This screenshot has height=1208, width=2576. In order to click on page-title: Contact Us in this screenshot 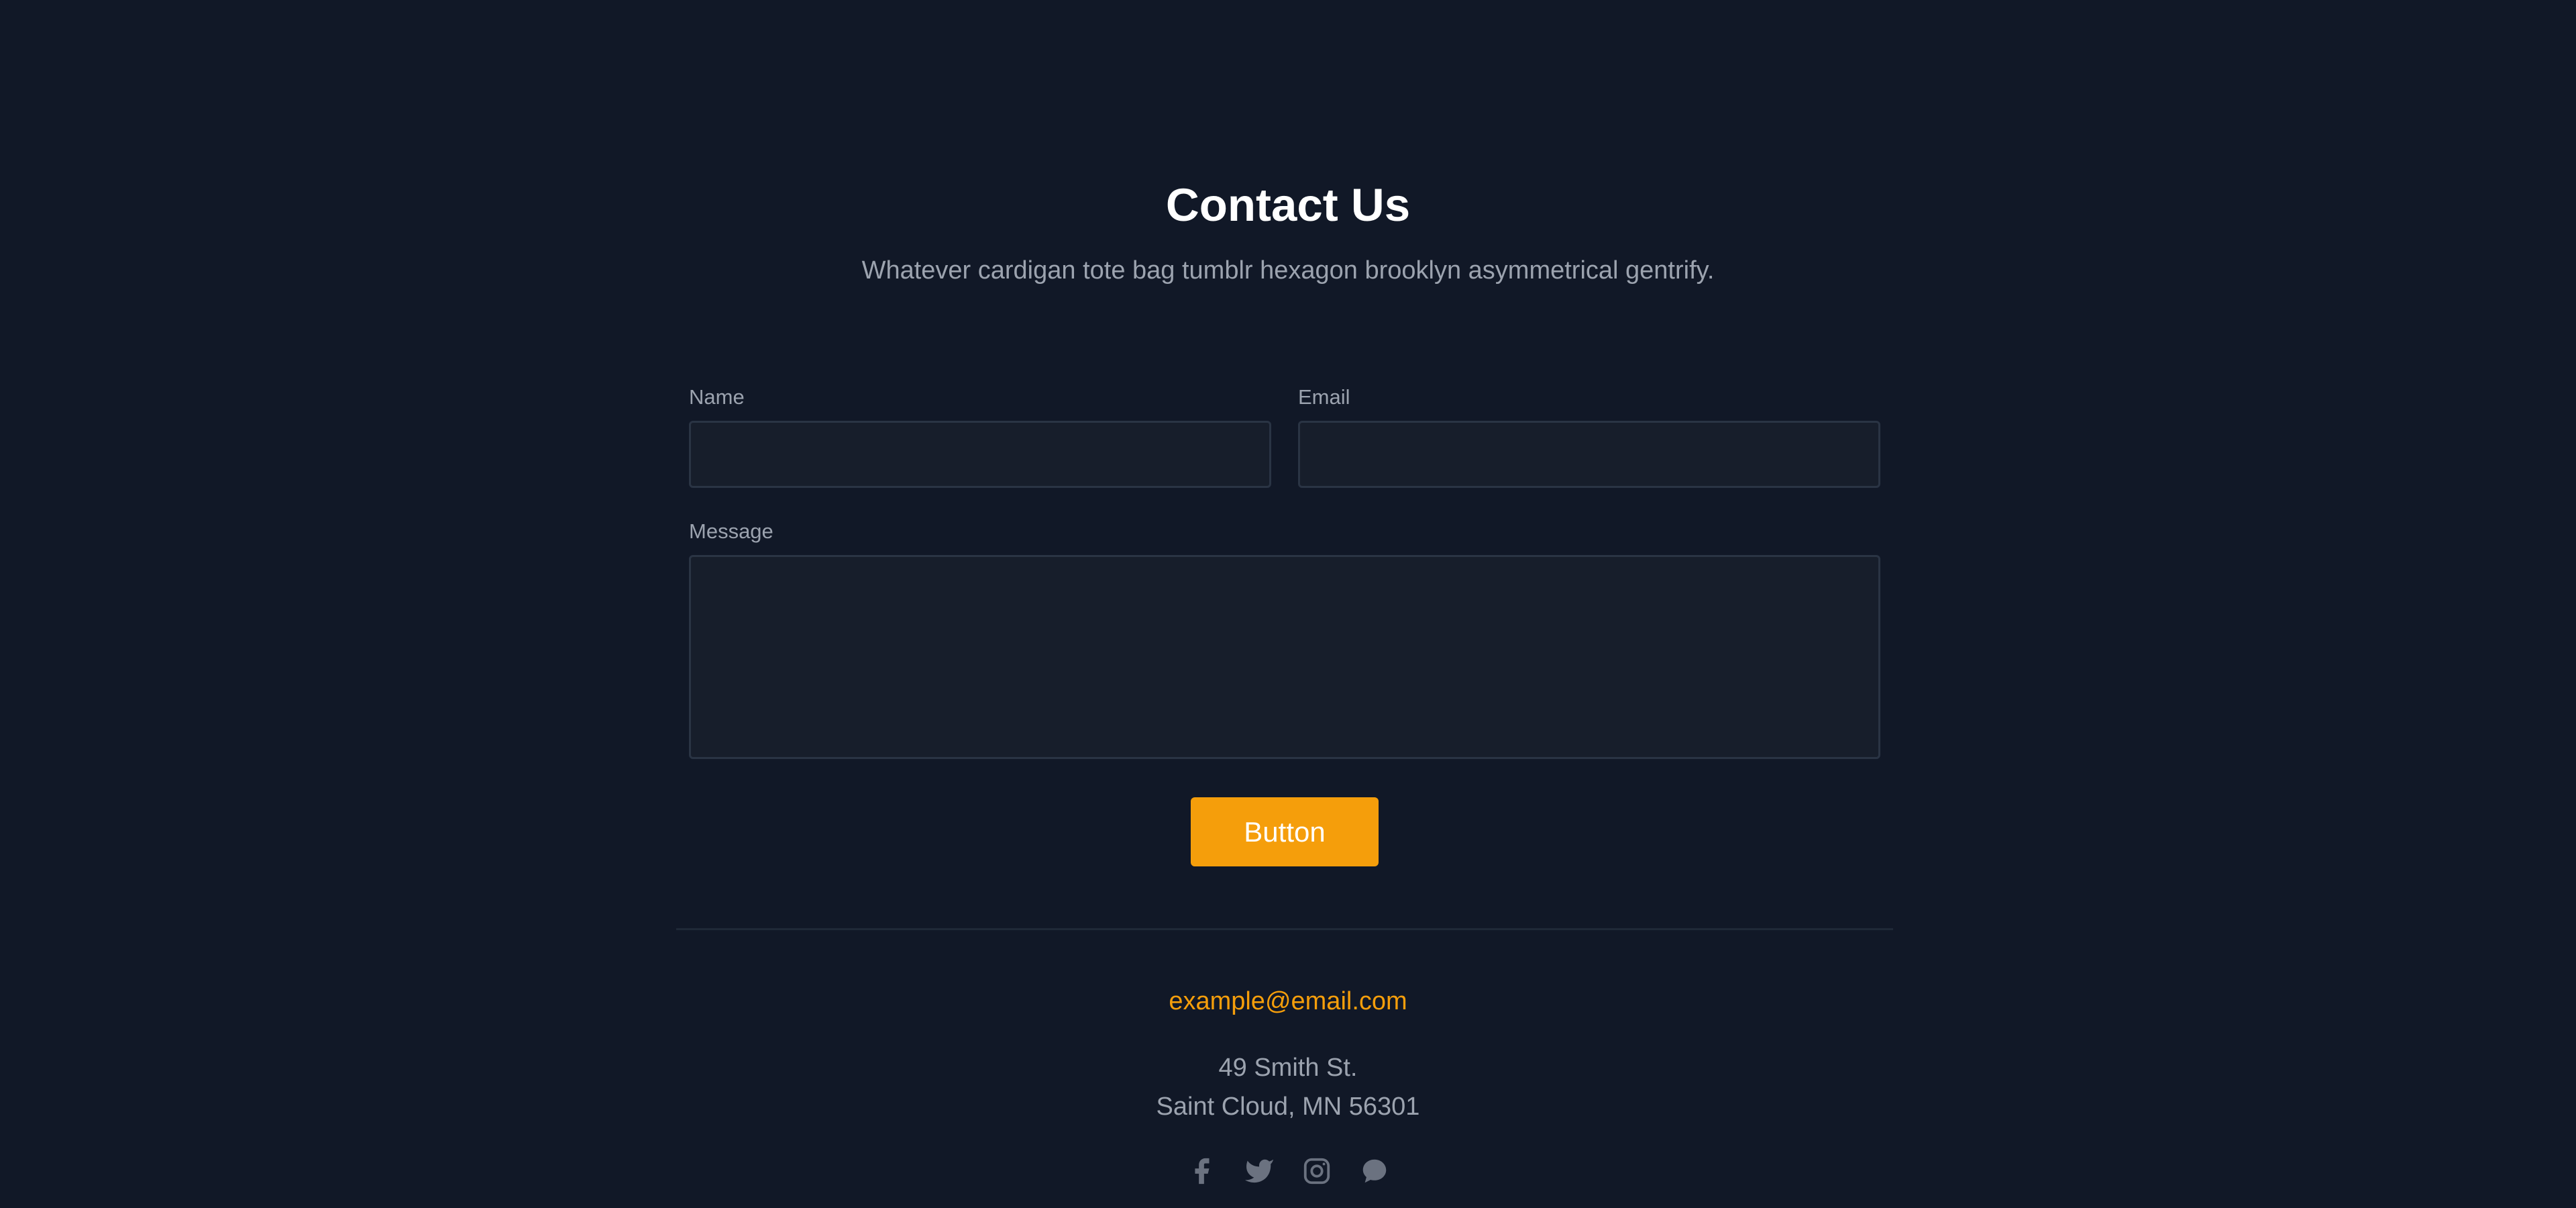, I will do `click(1288, 205)`.